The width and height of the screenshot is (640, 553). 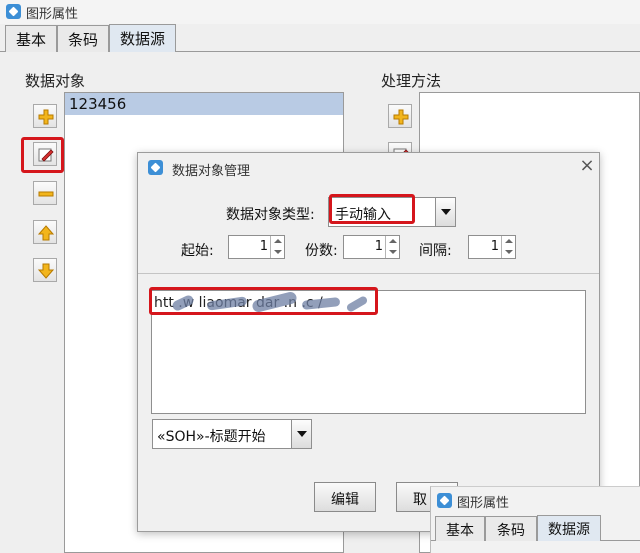 I want to click on move-up-button, so click(x=45, y=232).